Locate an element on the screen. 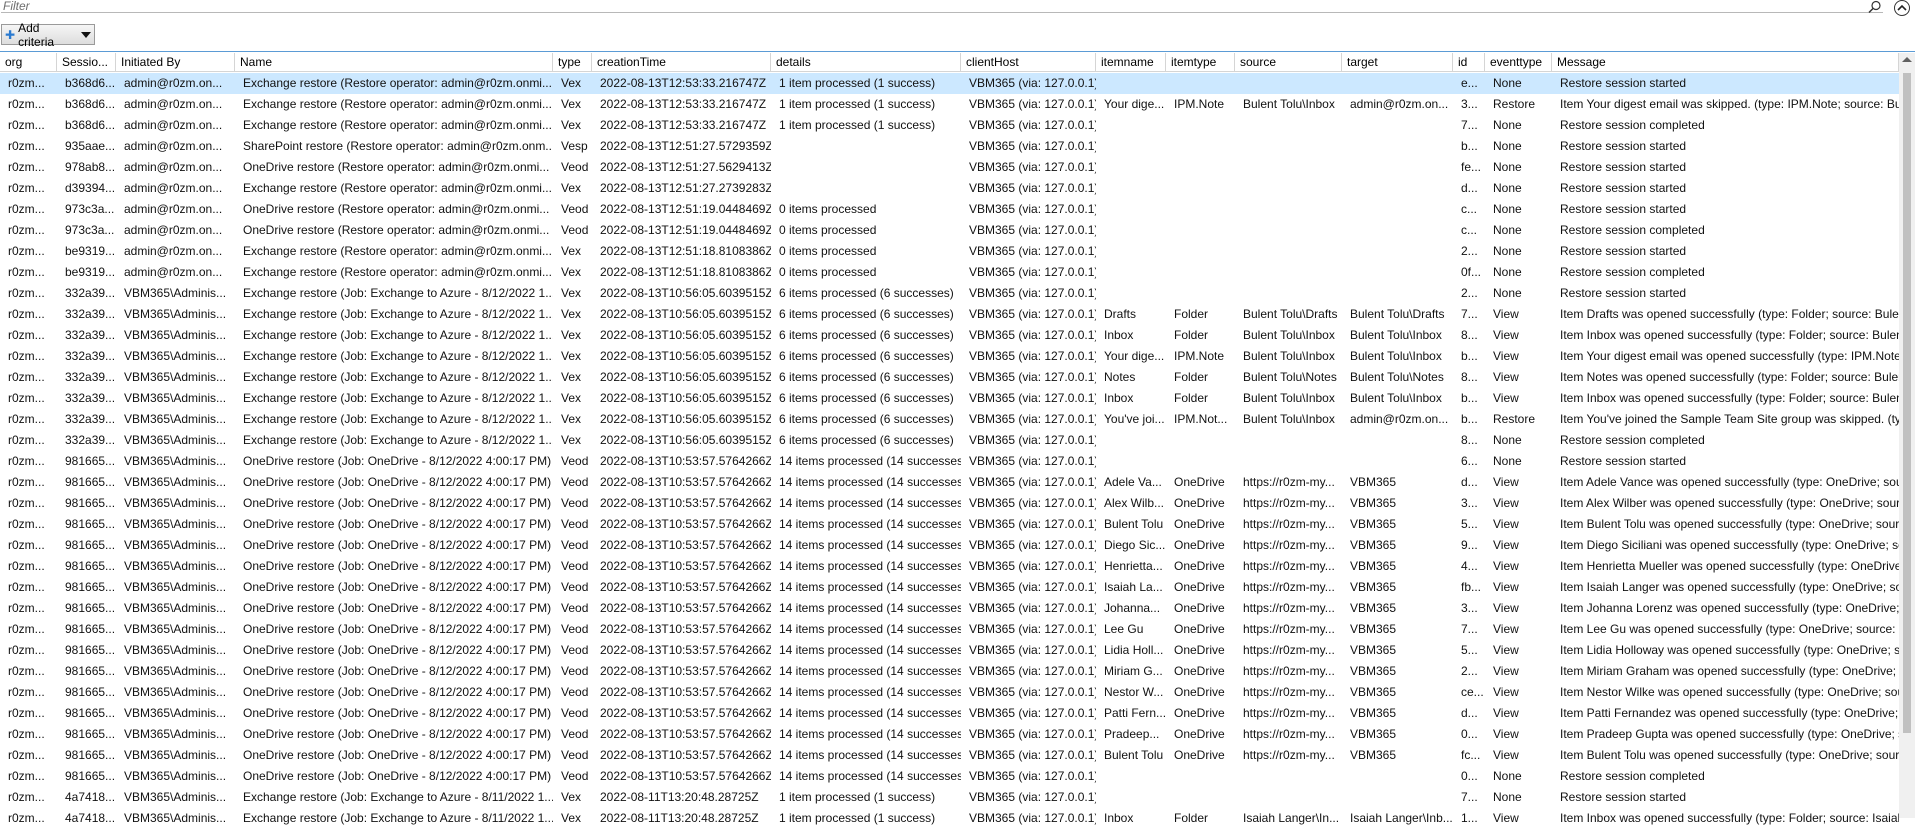 The image size is (1915, 829). vertical-scrollbar is located at coordinates (1907, 435).